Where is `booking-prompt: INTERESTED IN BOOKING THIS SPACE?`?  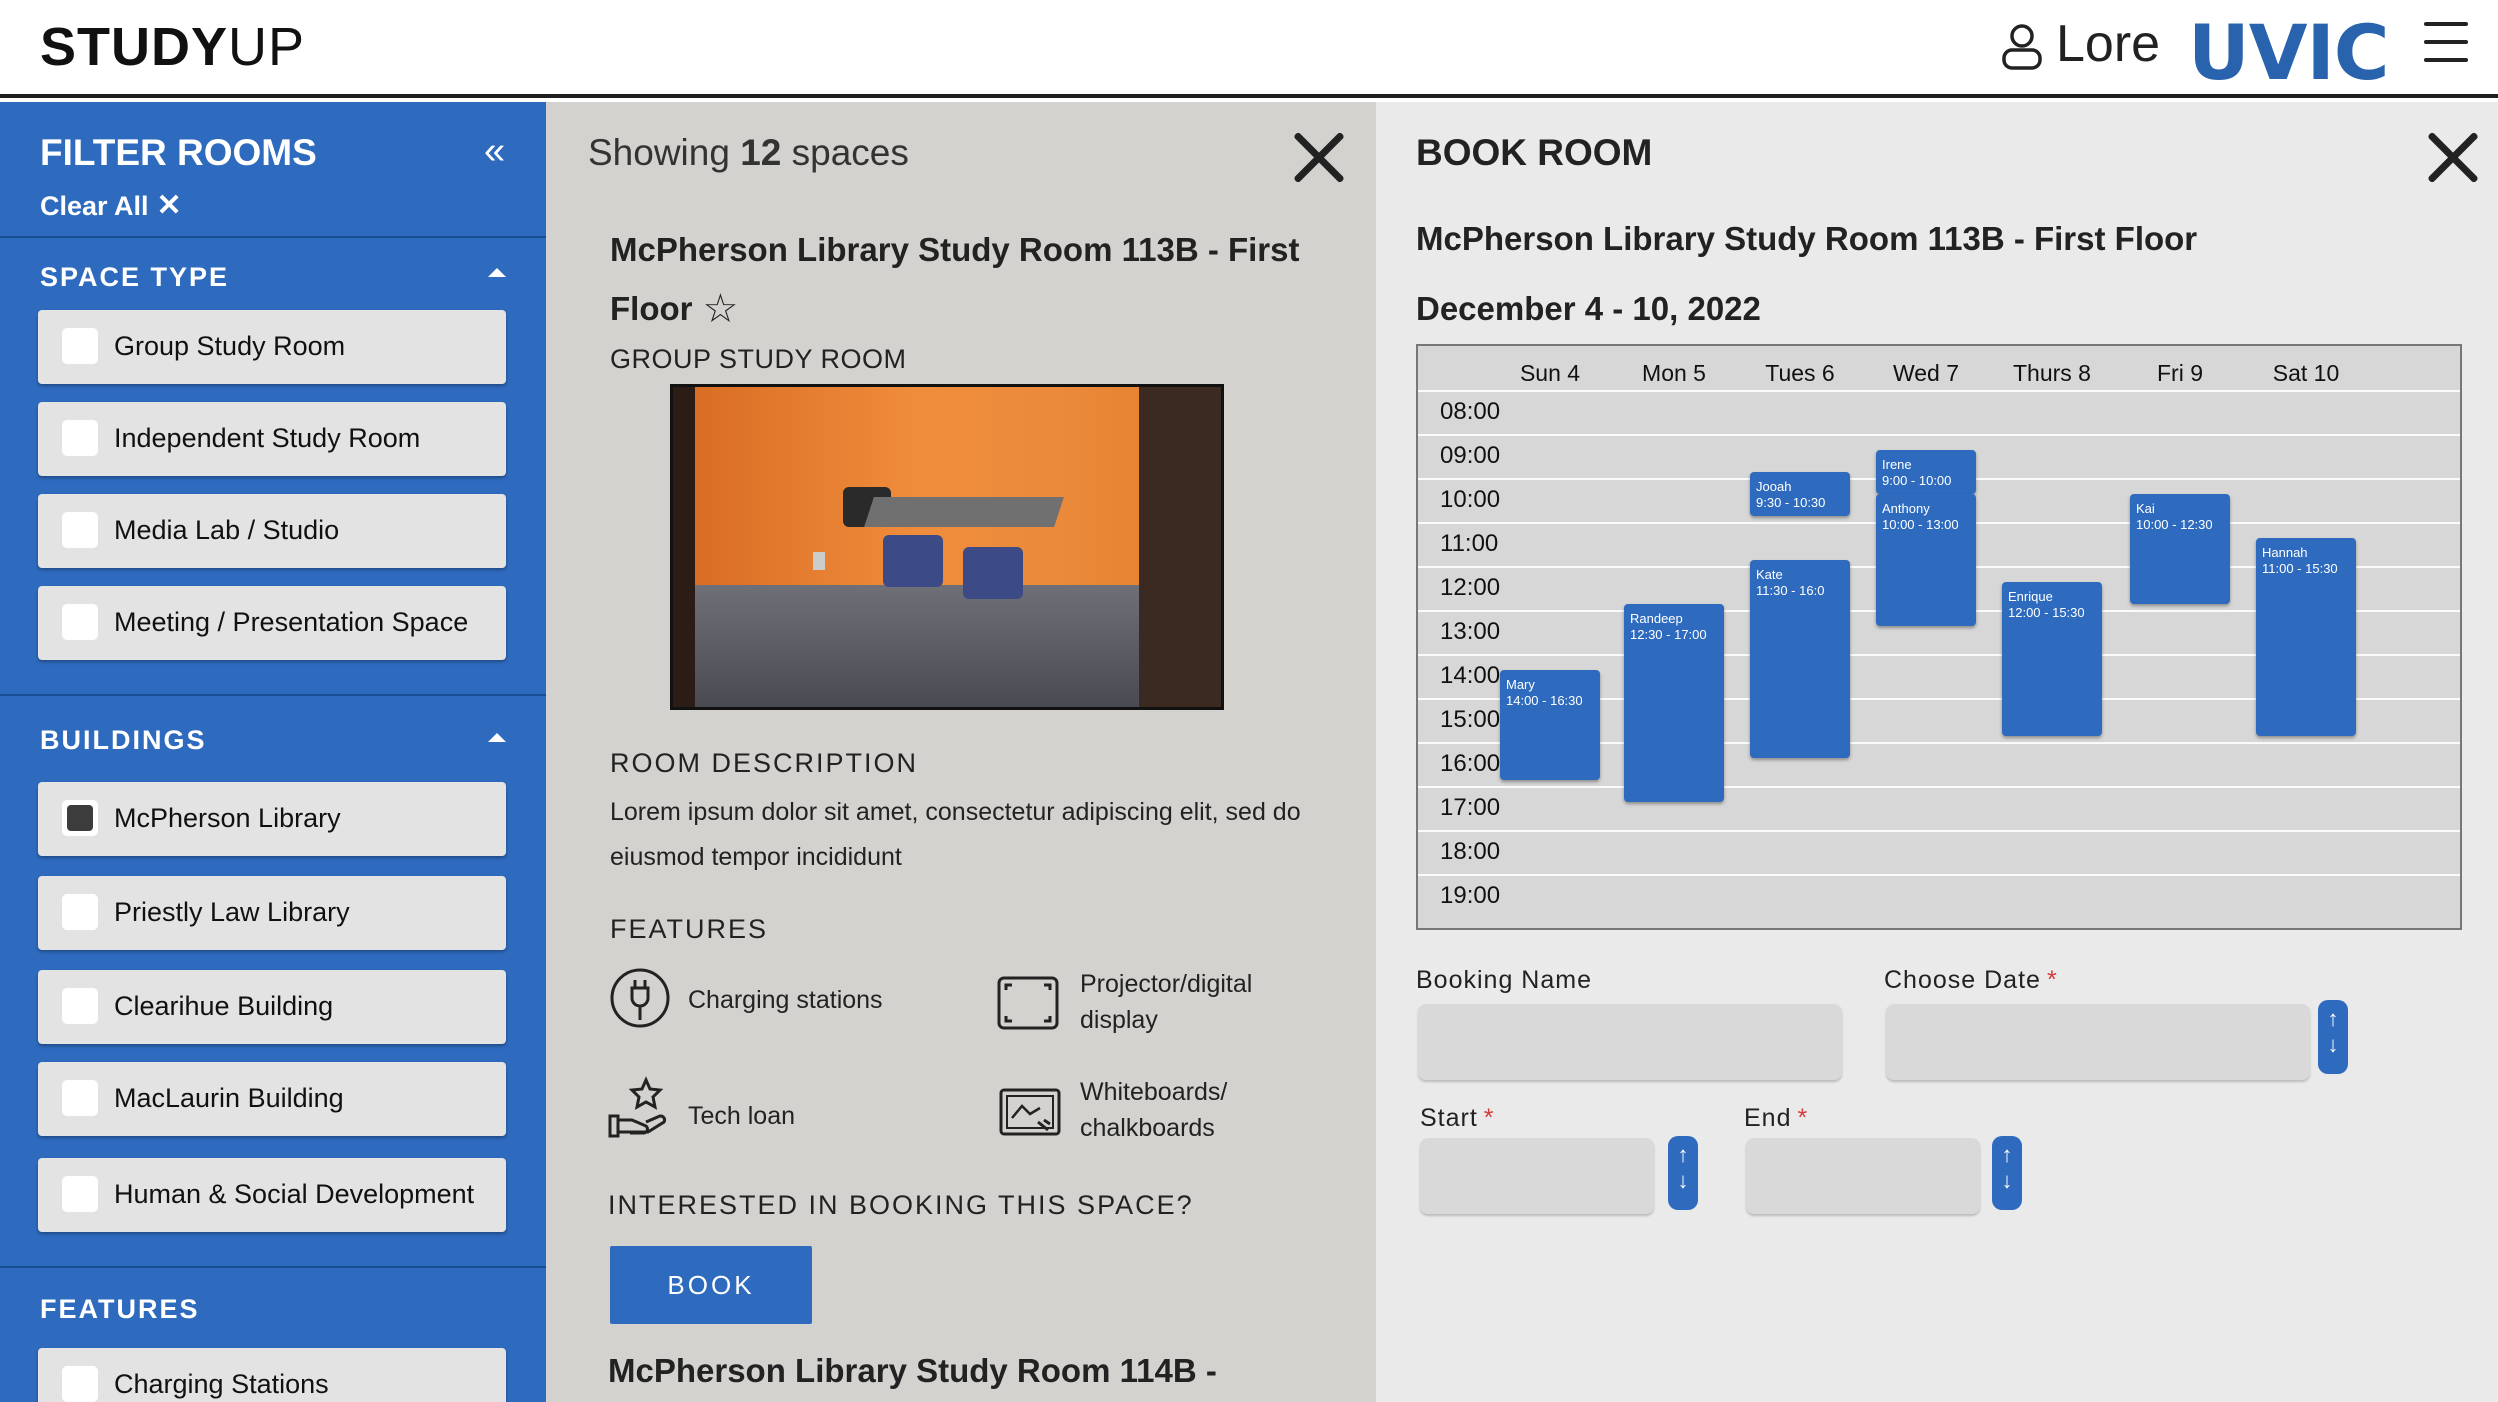
booking-prompt: INTERESTED IN BOOKING THIS SPACE? is located at coordinates (901, 1205).